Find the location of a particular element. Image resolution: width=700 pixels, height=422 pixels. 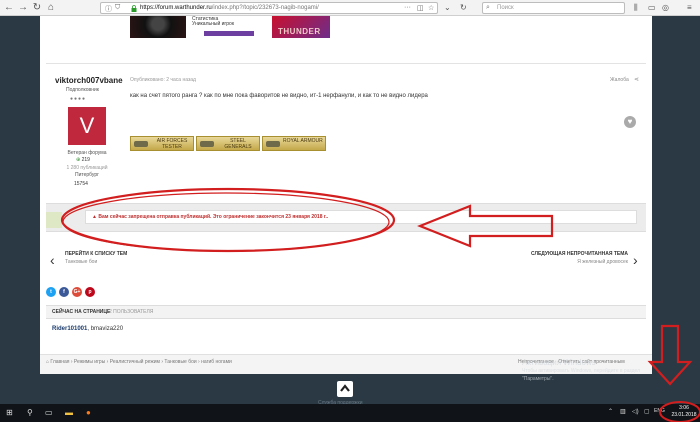

online-title: СЕЙЧАС НА СТРАНИЦЕ is located at coordinates (81, 312).